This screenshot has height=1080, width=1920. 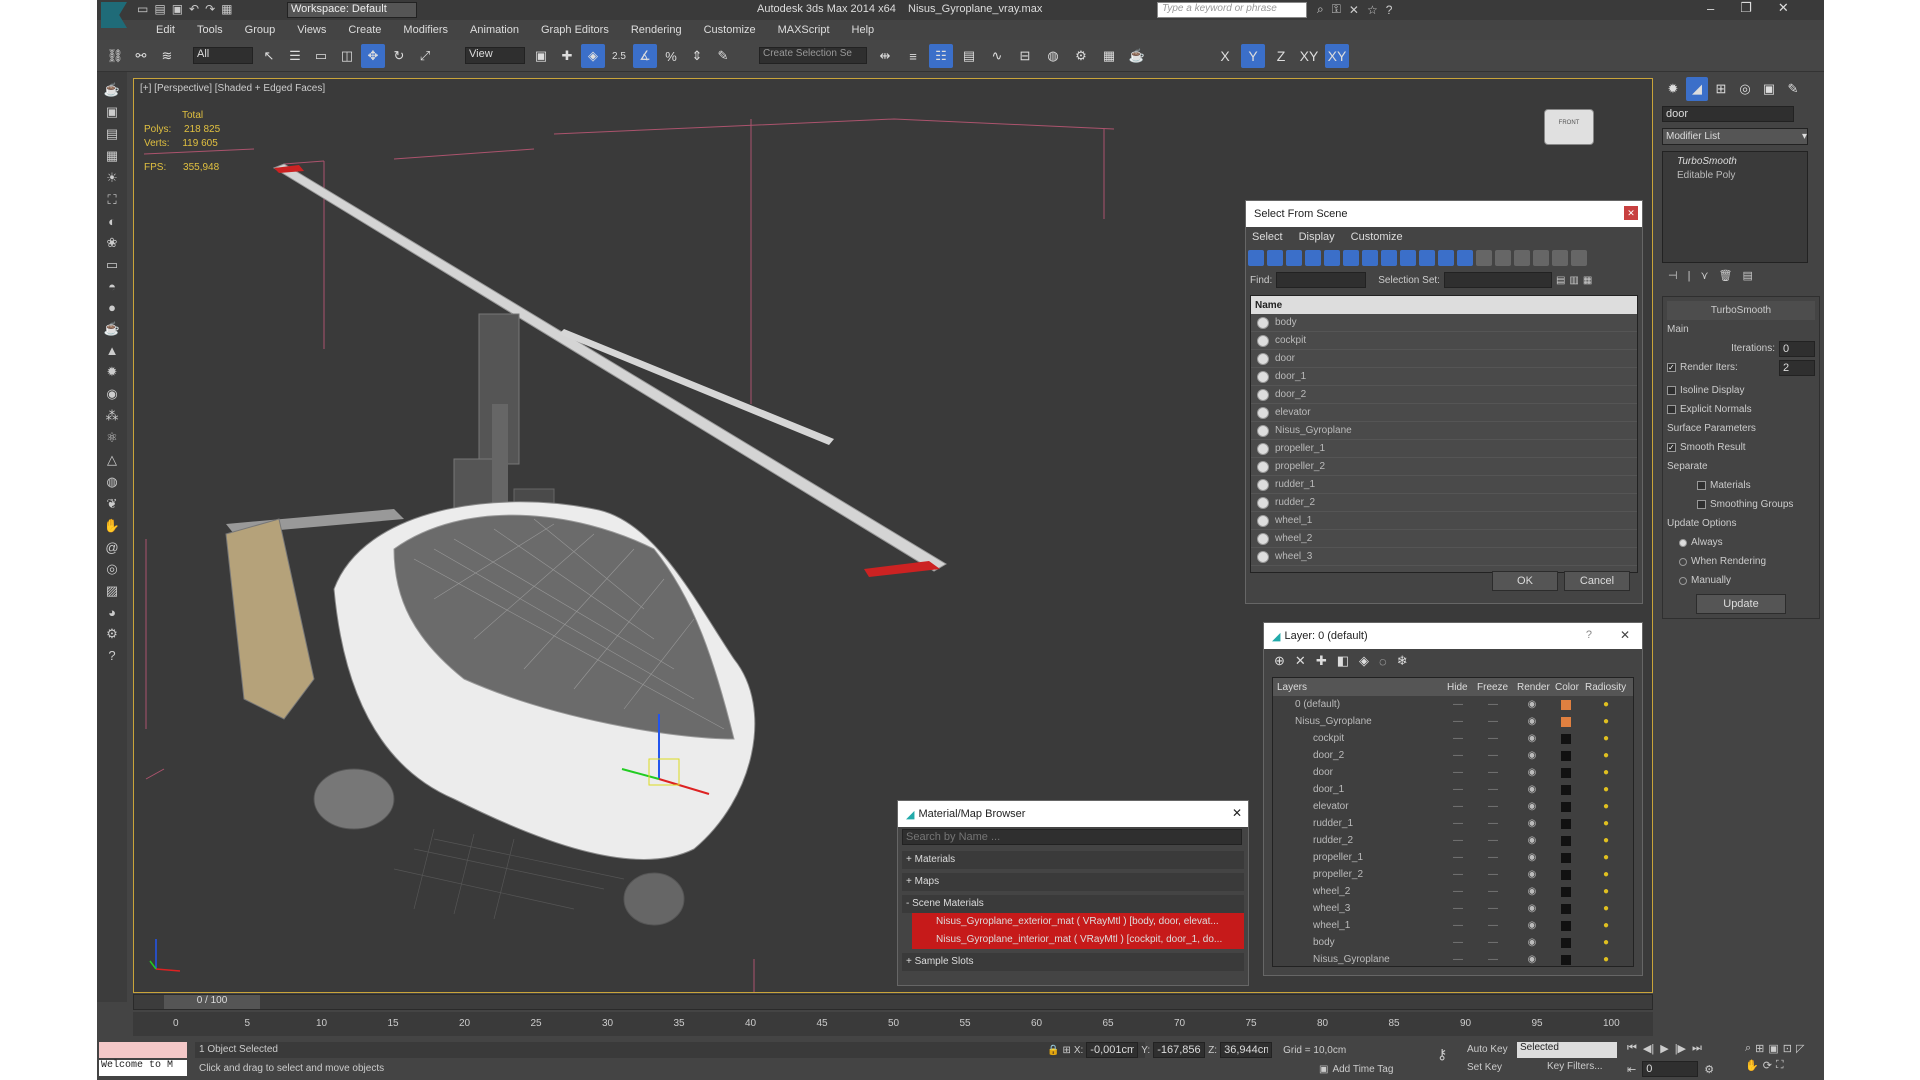 I want to click on axis-constraint-y-1: Y, so click(x=1253, y=56).